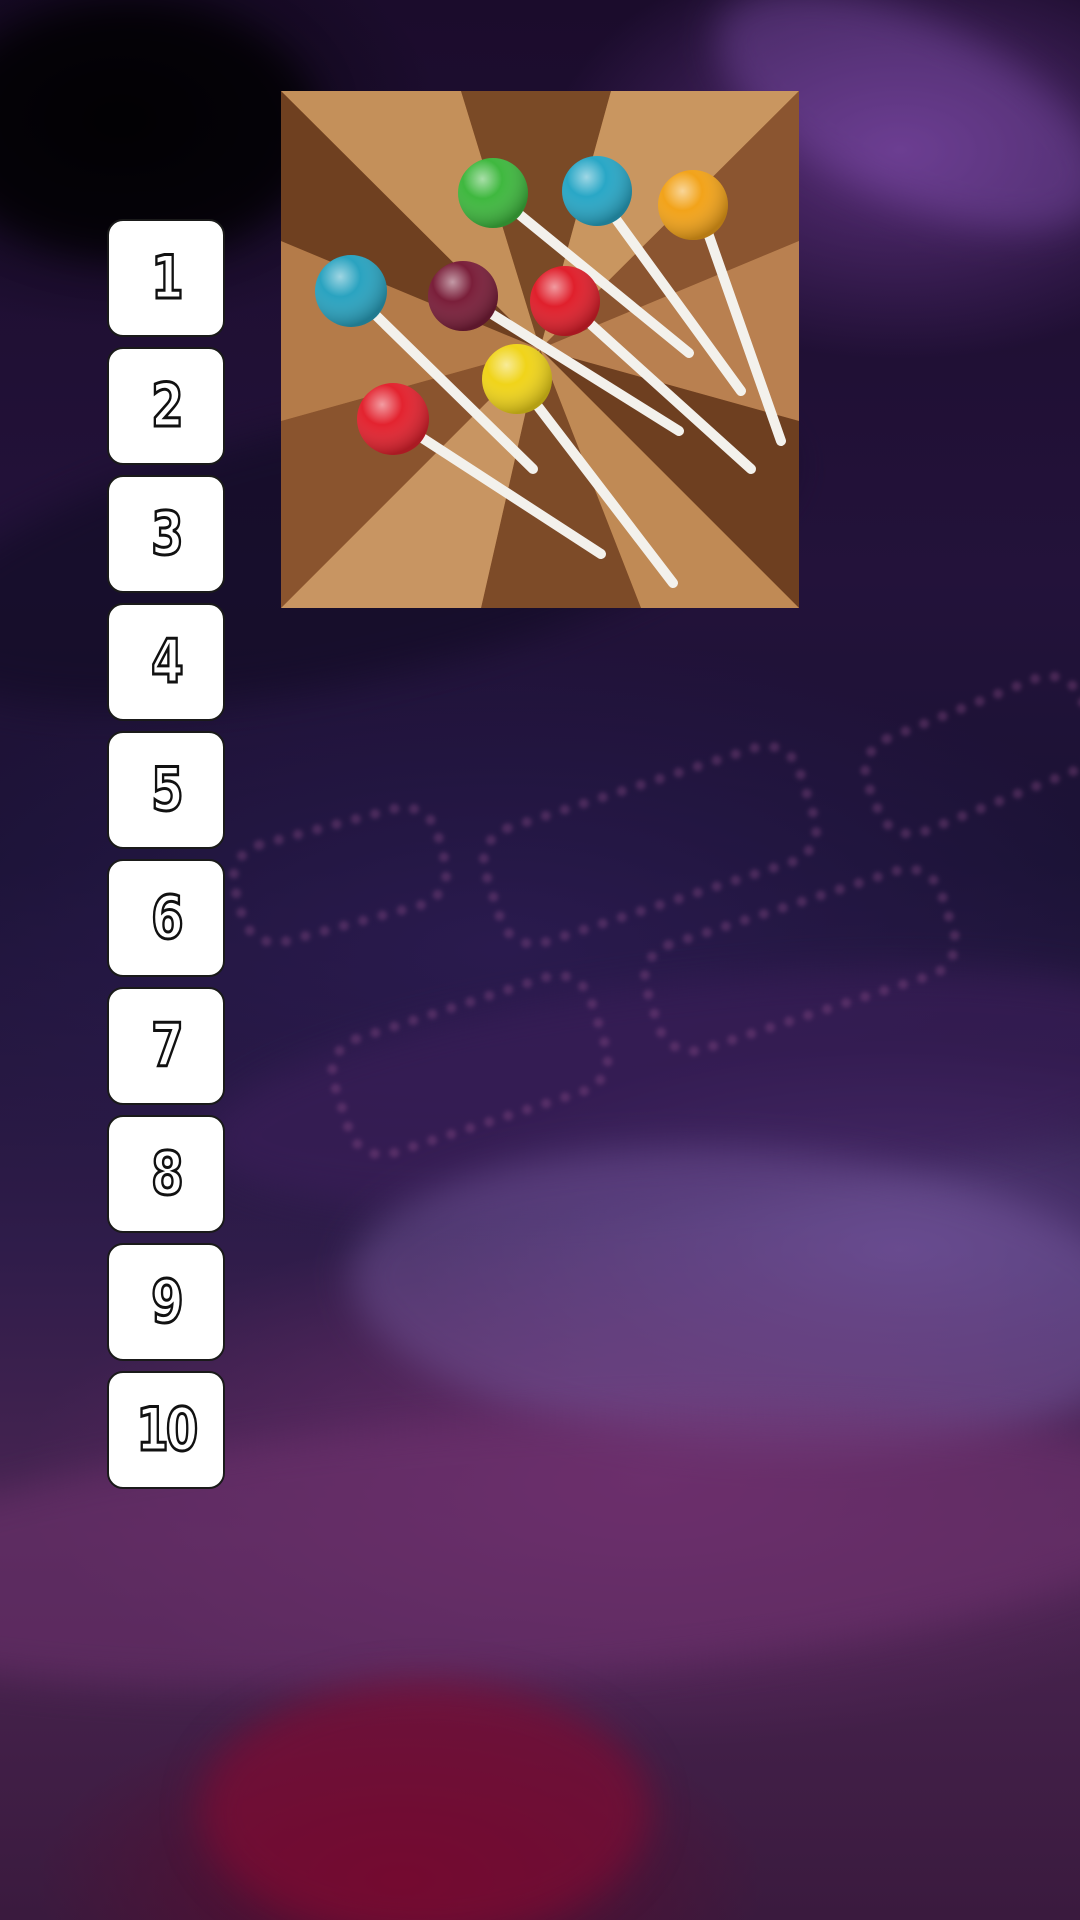  I want to click on number-button-3: 3, so click(166, 534).